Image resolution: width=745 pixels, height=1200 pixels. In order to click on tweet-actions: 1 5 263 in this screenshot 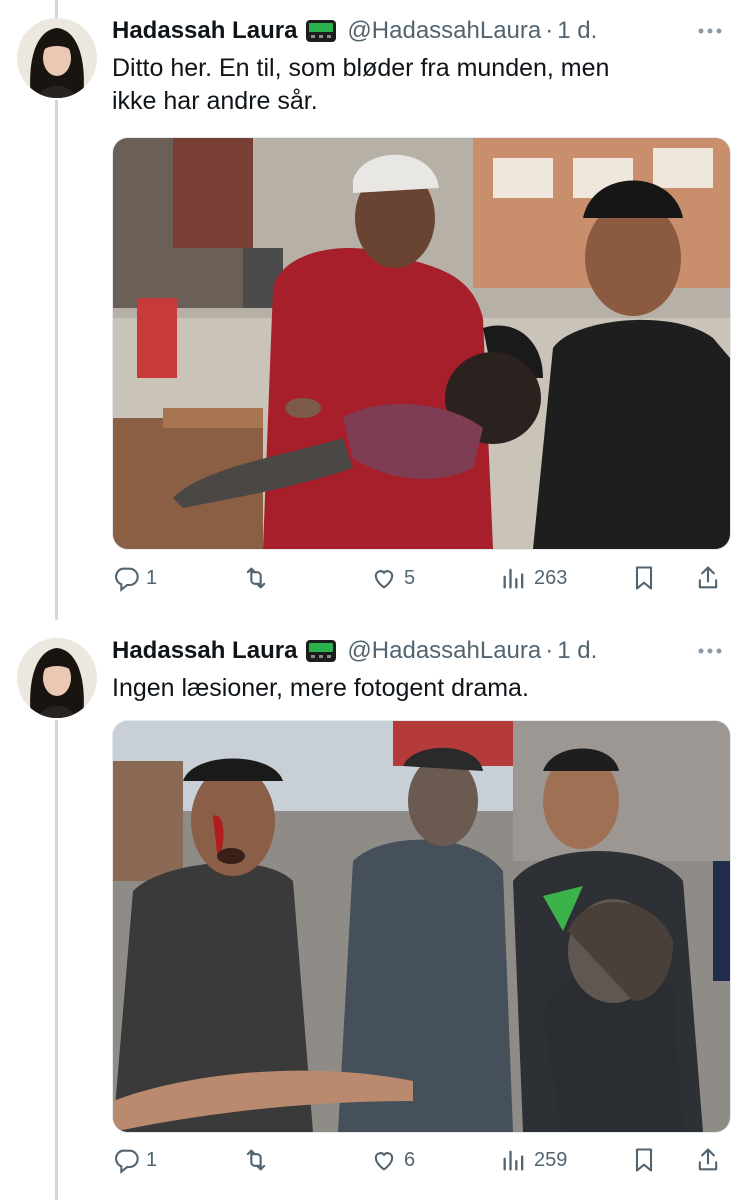, I will do `click(422, 578)`.